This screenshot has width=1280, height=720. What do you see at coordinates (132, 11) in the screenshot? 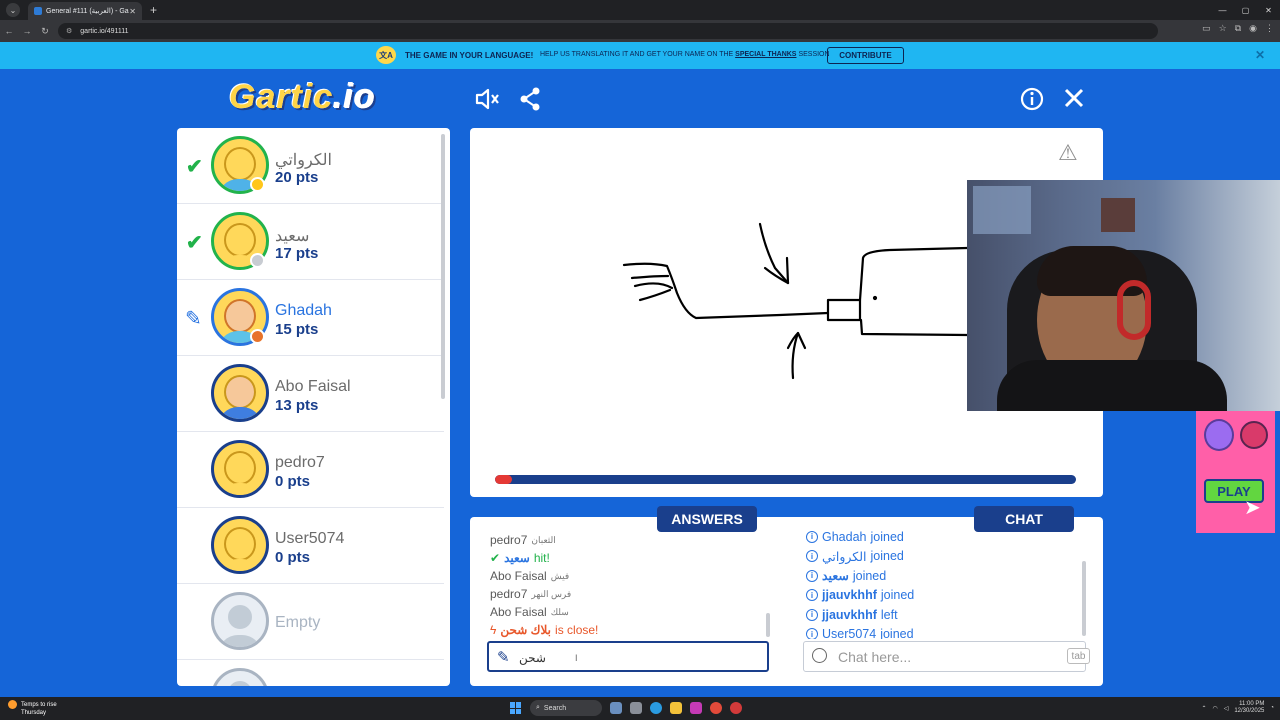
I see `close-tab-icon: ✕` at bounding box center [132, 11].